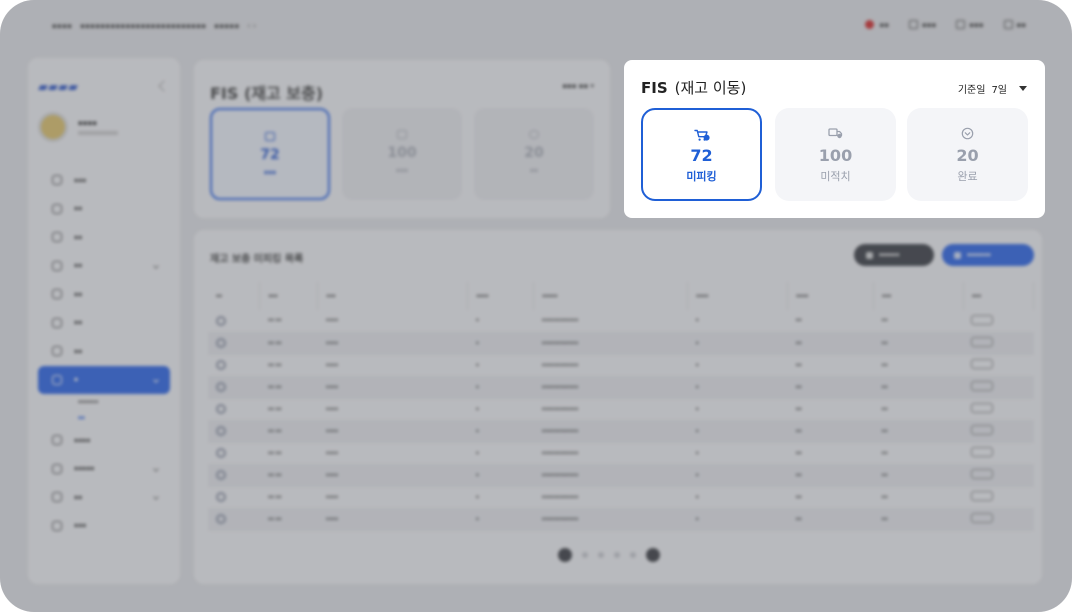 The height and width of the screenshot is (612, 1072). I want to click on tile-unpicked-value: 72, so click(701, 155).